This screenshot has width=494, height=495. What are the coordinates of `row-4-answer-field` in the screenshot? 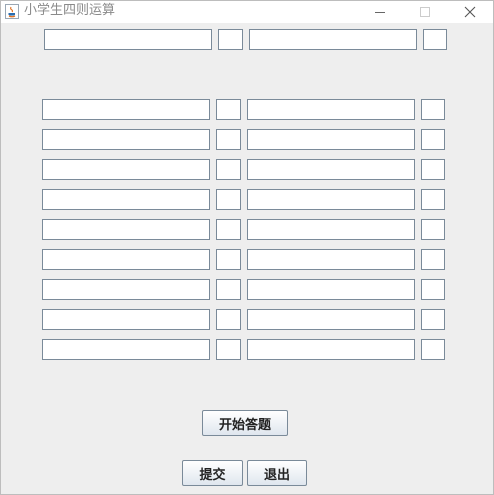 It's located at (433, 199).